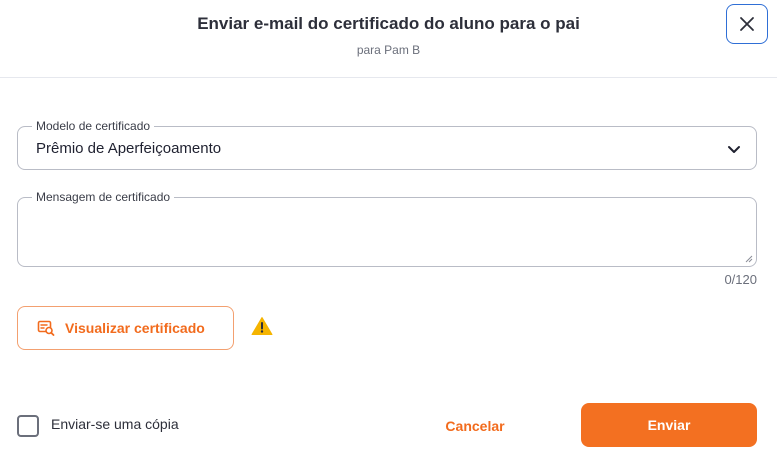 This screenshot has width=777, height=469. I want to click on certificate-search-icon, so click(46, 328).